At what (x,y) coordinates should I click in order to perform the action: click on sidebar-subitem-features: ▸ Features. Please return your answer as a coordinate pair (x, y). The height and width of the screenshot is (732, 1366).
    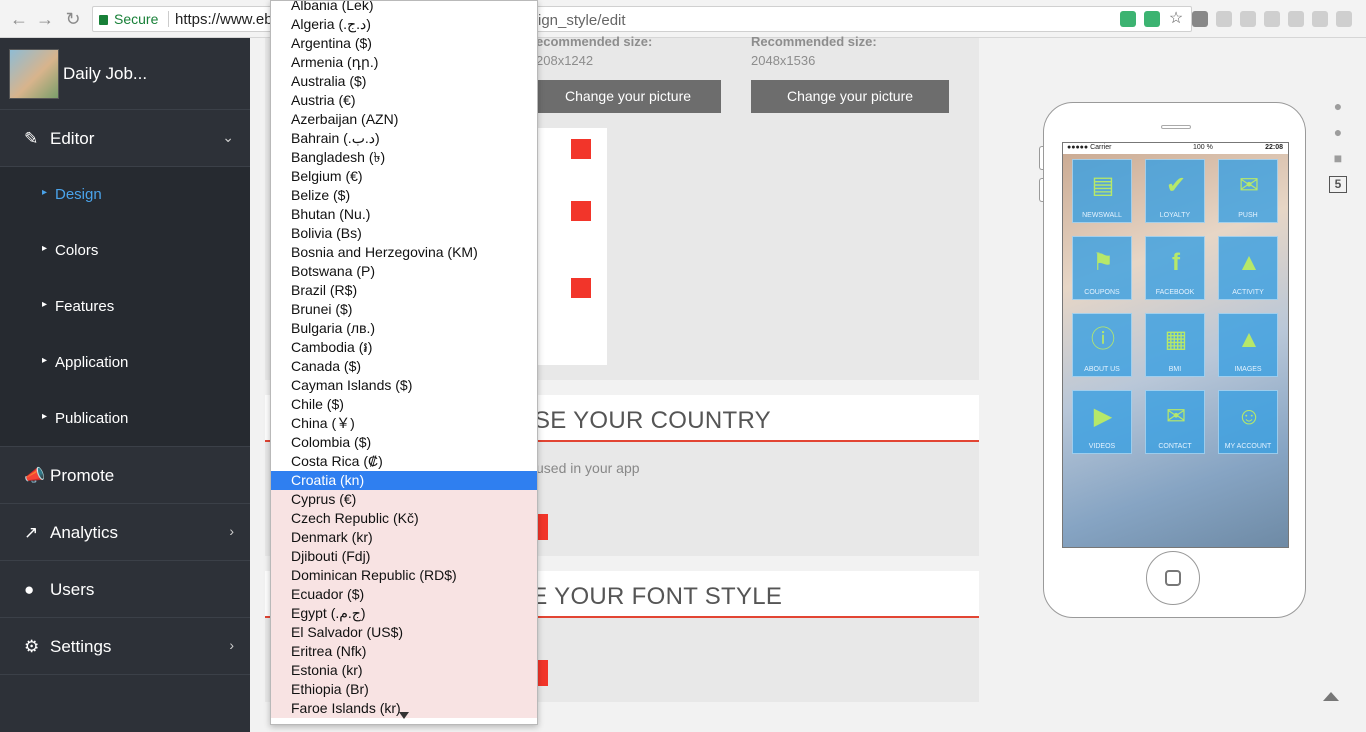
    Looking at the image, I should click on (125, 307).